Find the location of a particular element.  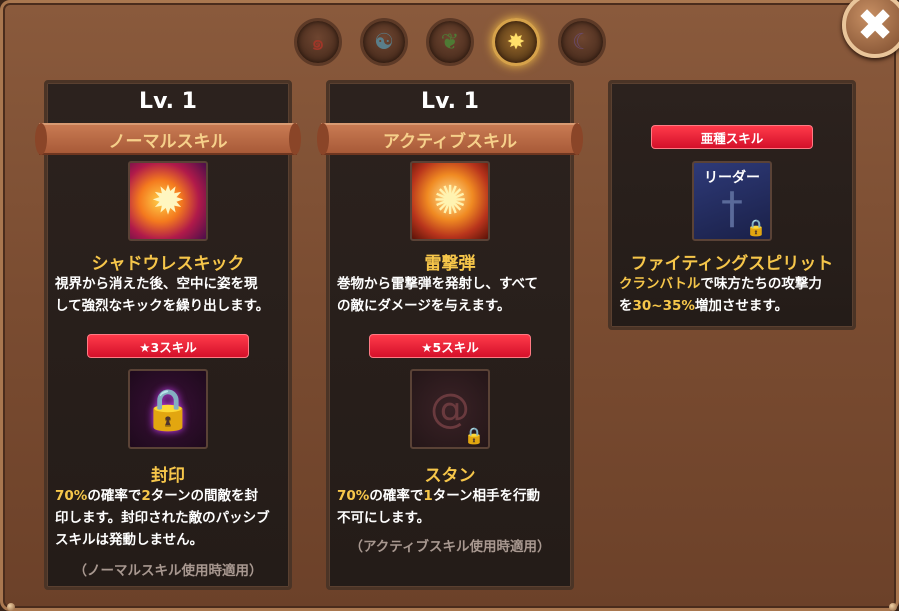

skill-type-ribbon: ノーマルスキル is located at coordinates (168, 139).